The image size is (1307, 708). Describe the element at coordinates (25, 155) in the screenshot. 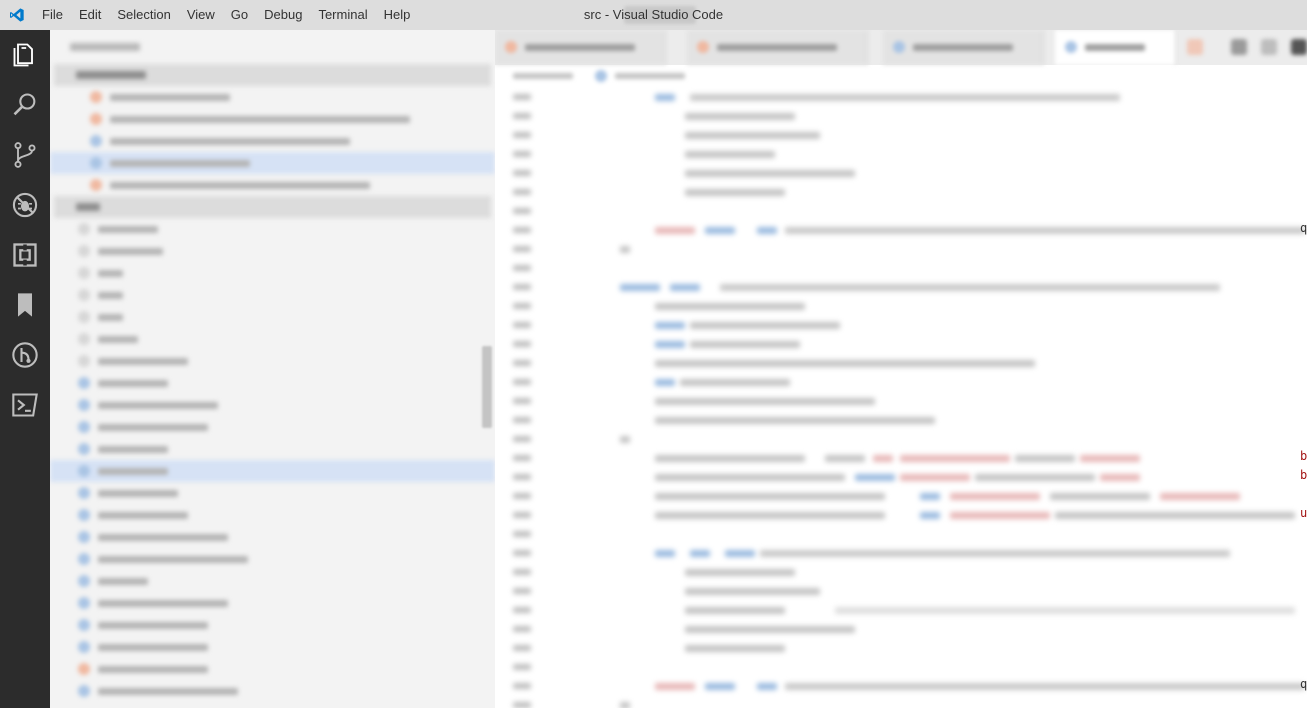

I see `source-control-icon` at that location.